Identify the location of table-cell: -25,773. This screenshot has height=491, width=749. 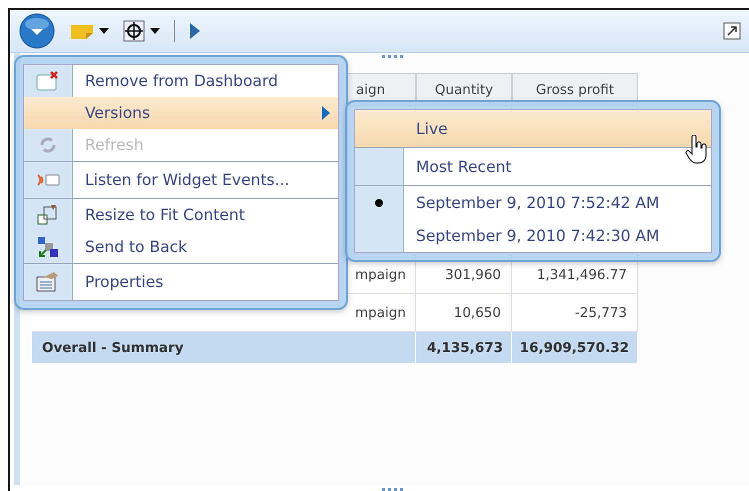
(575, 313).